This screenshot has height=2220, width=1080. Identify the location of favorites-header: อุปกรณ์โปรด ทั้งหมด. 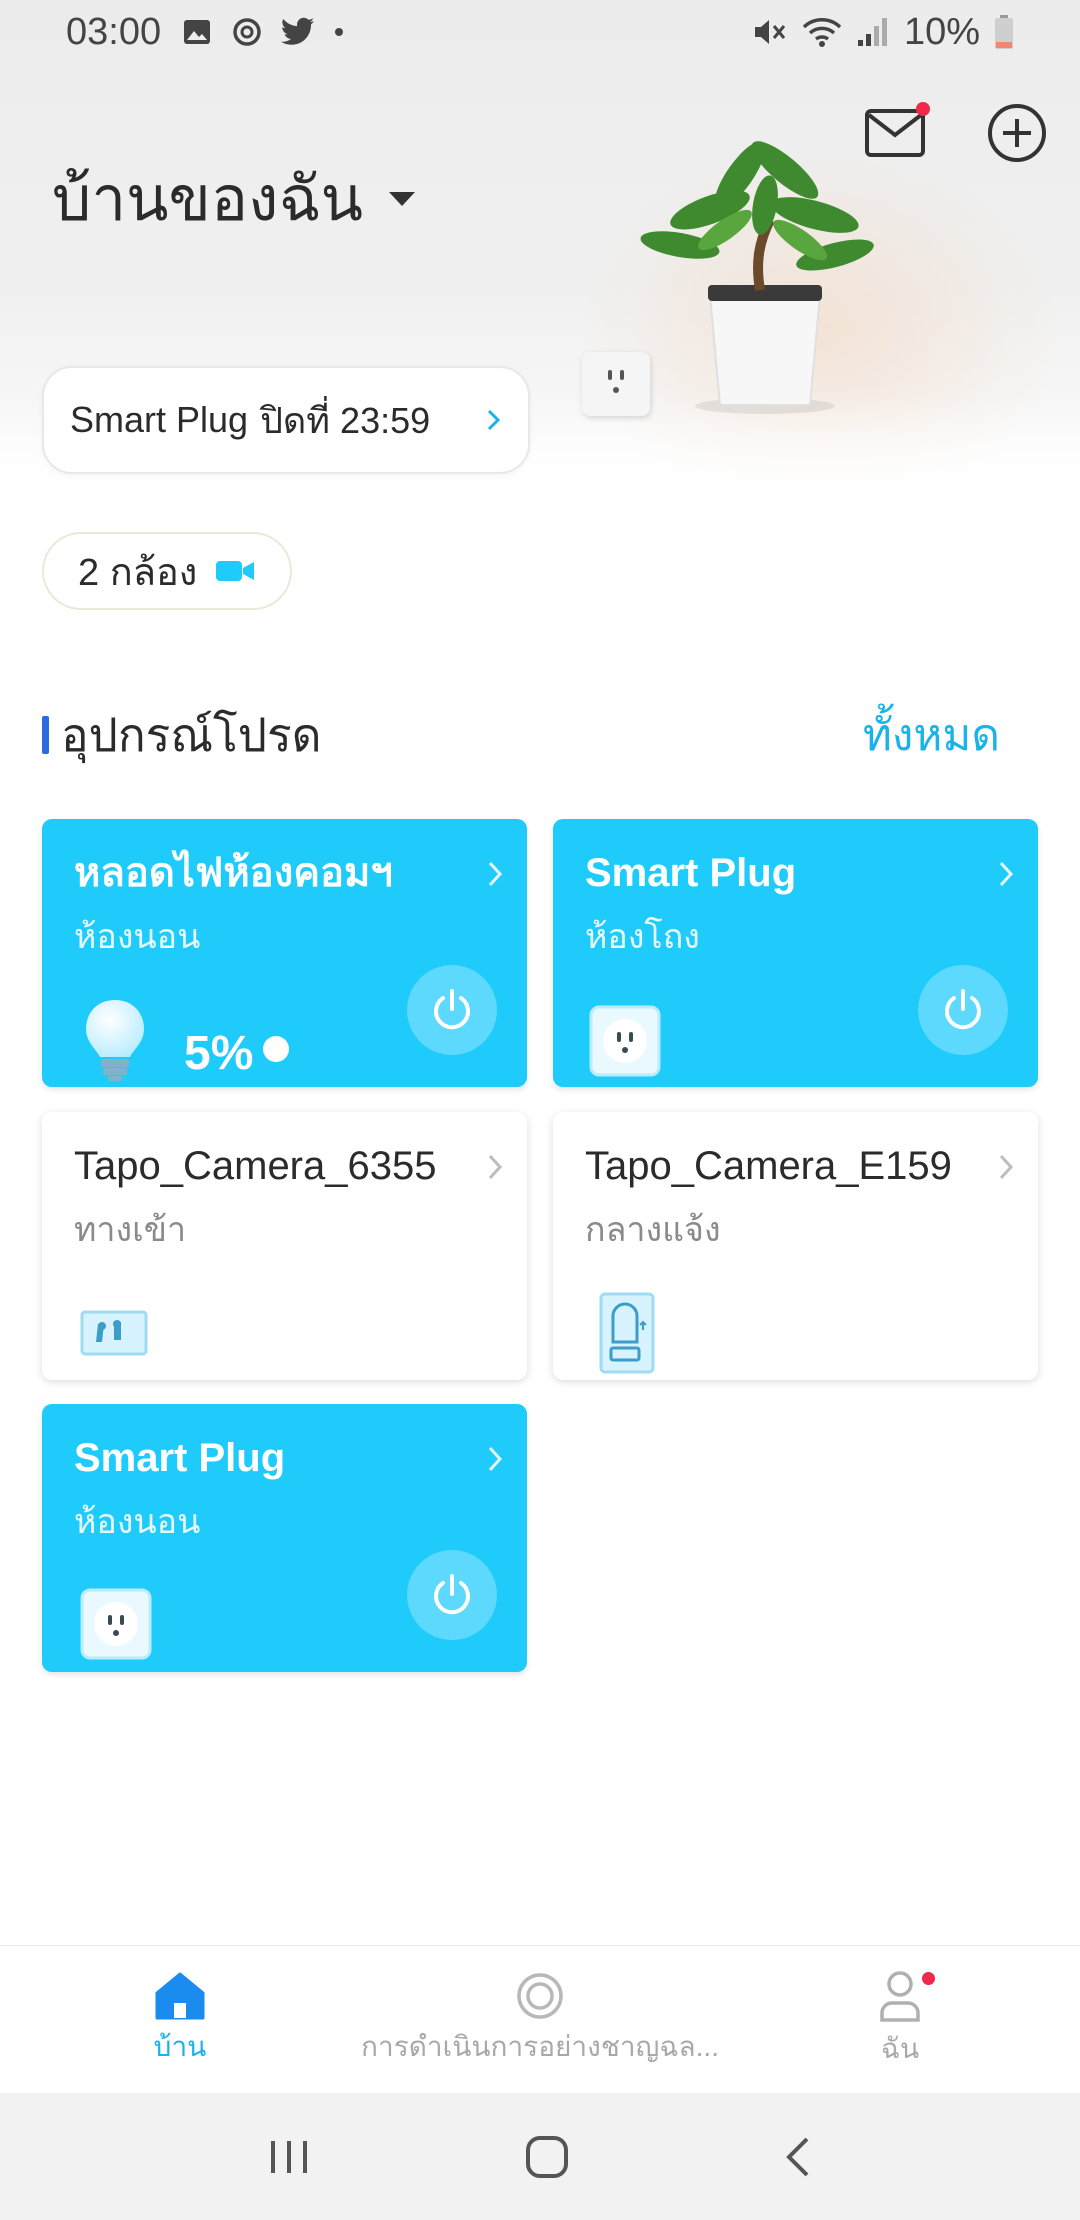
(542, 735).